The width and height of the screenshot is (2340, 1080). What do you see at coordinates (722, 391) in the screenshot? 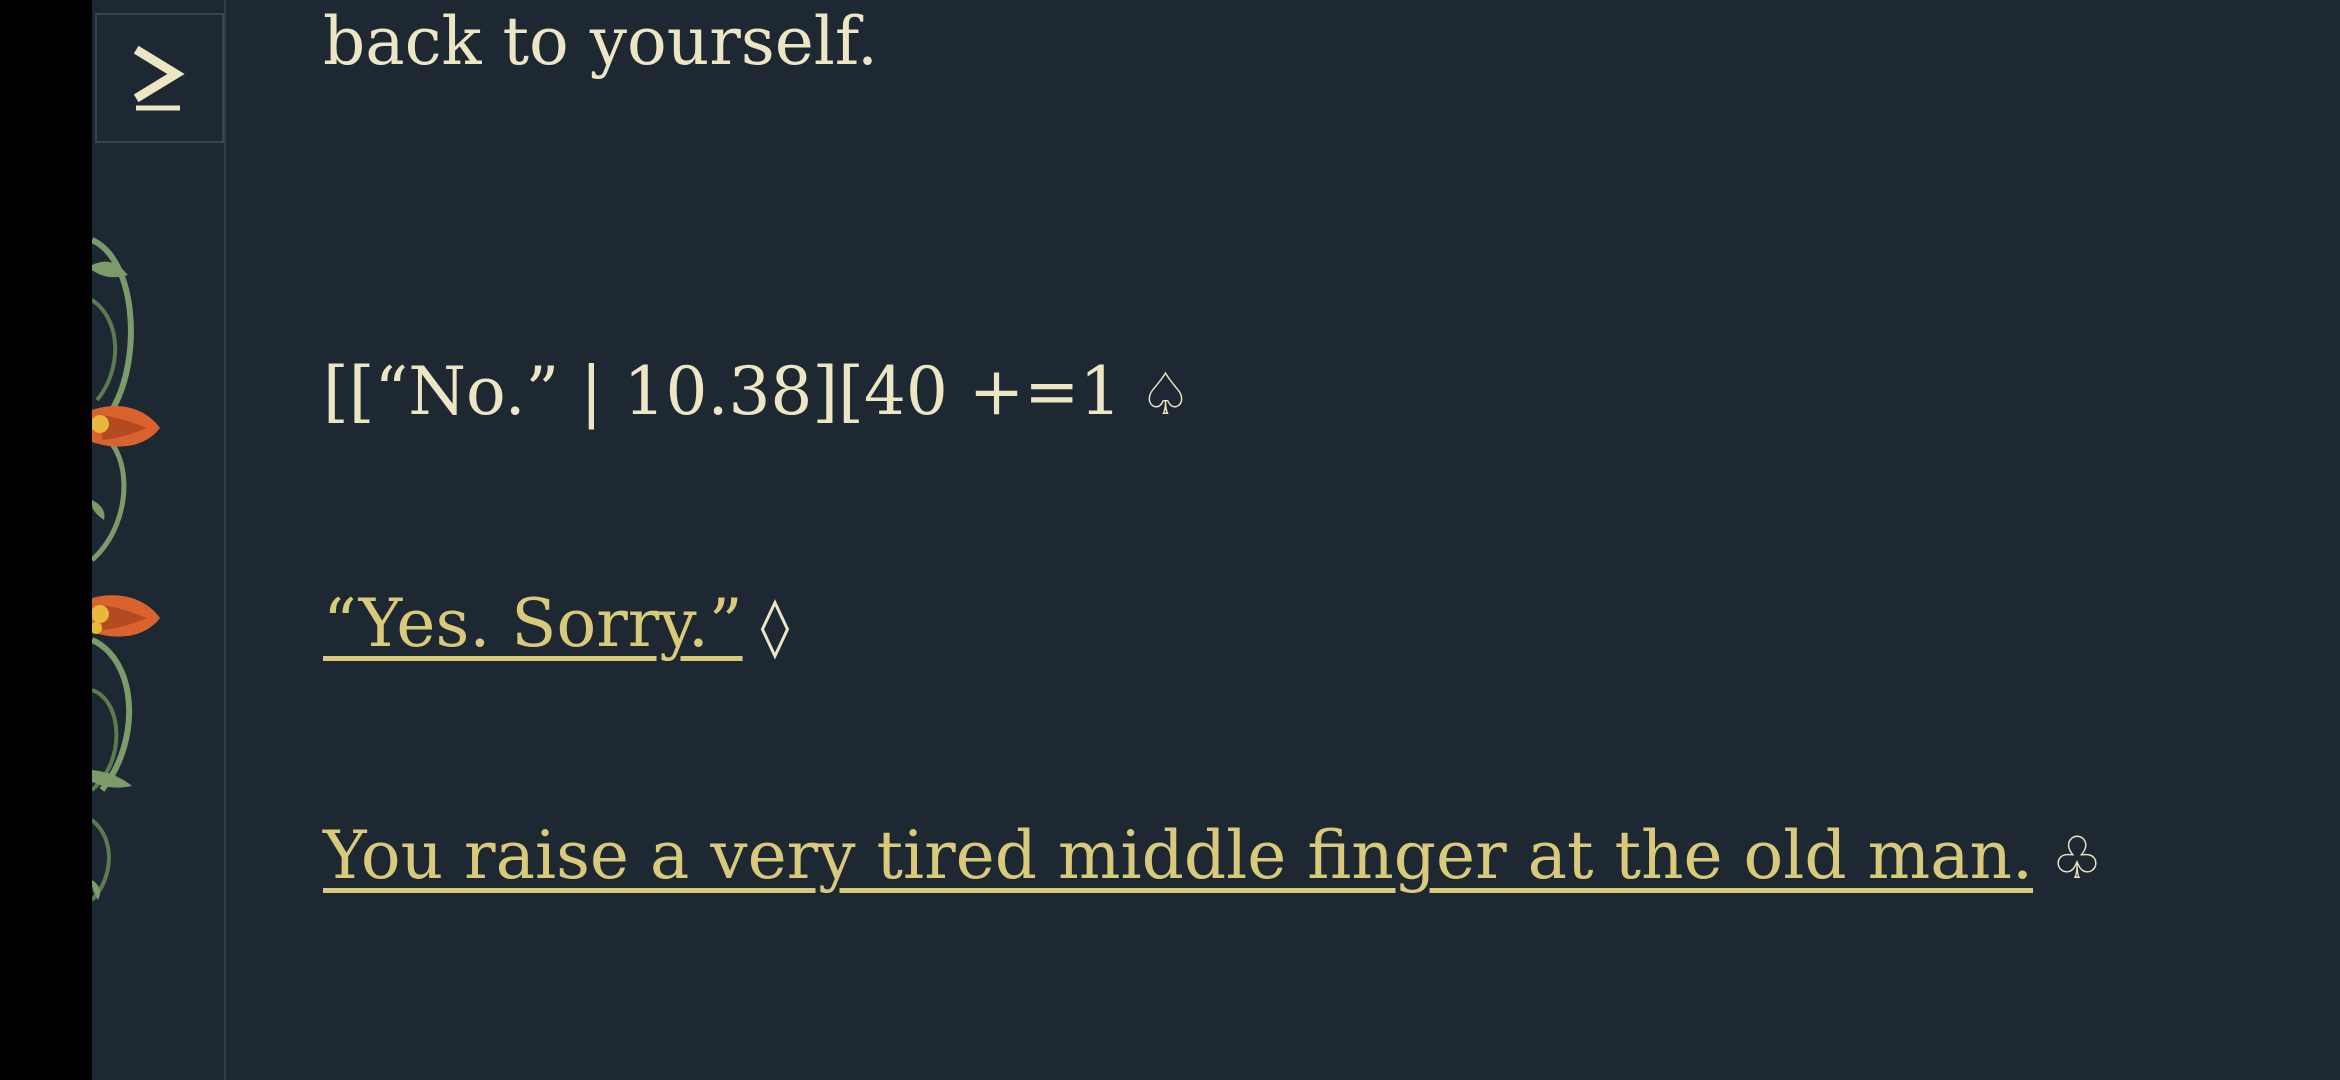
I see `raw-markup-text: [[“No.” | 10.38][40 +=1` at bounding box center [722, 391].